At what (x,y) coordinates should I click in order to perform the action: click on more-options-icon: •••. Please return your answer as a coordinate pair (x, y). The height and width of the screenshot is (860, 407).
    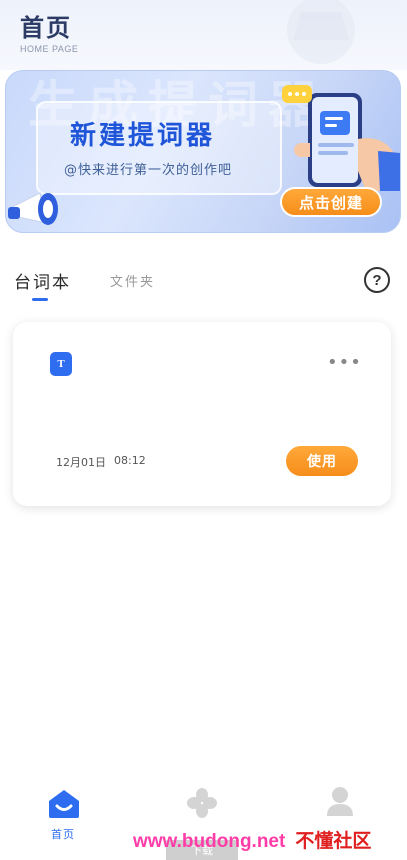
    Looking at the image, I should click on (344, 363).